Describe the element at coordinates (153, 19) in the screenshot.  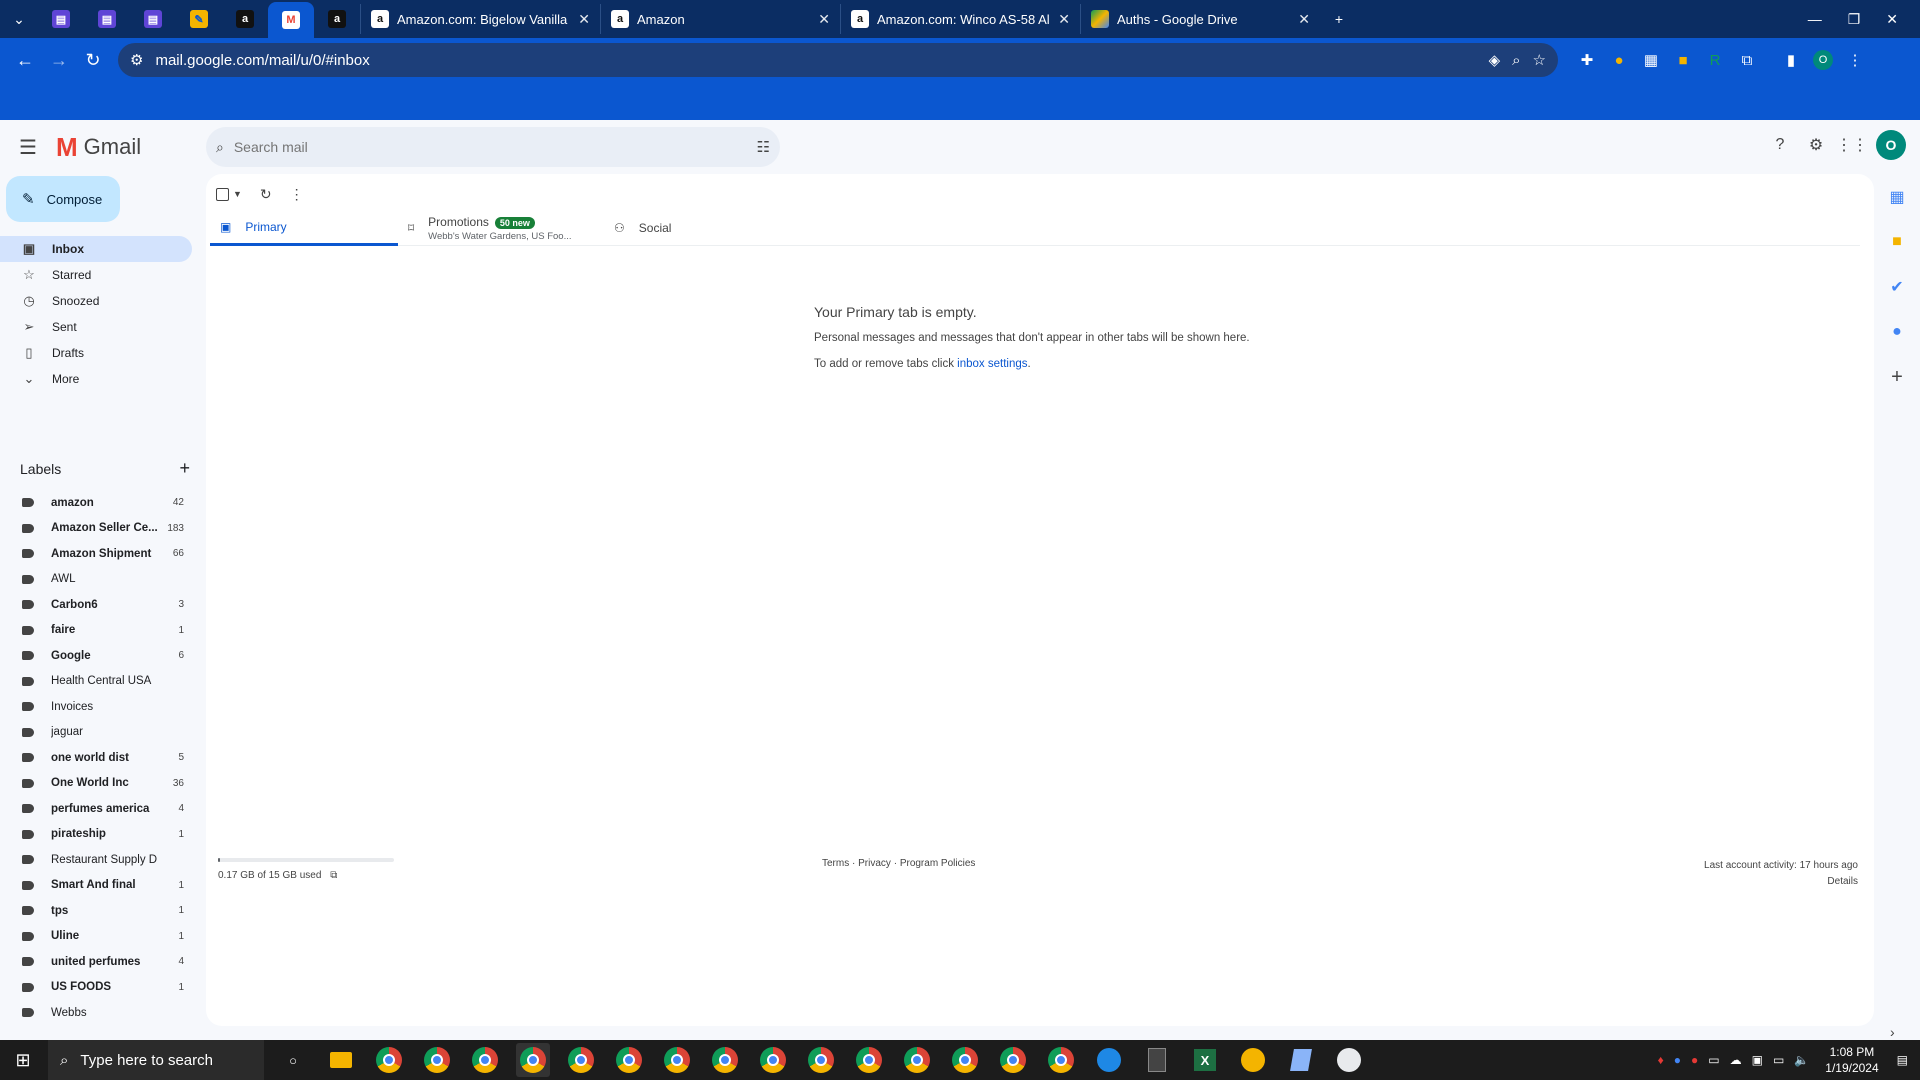
I see `pinned-tab-3: ▤` at that location.